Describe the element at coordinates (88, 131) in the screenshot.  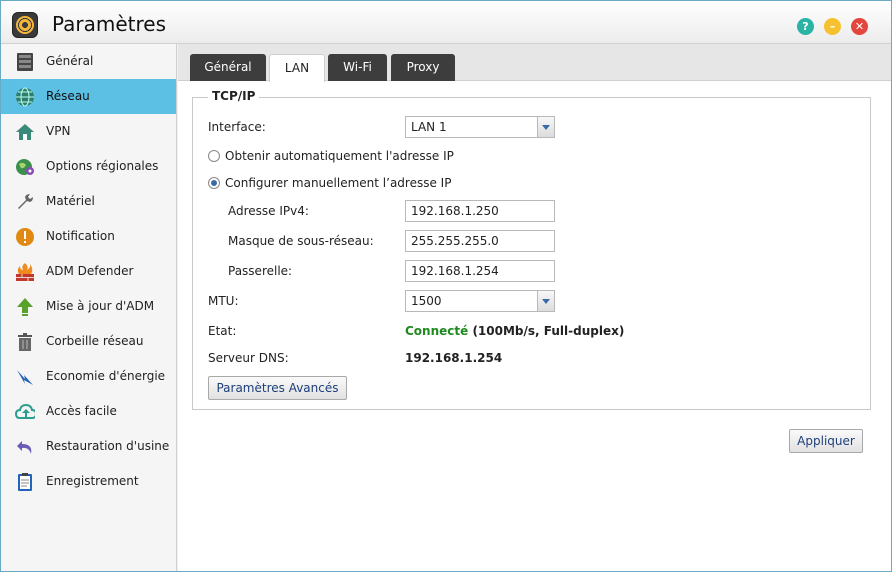
I see `sidebar-item-vpn: VPN` at that location.